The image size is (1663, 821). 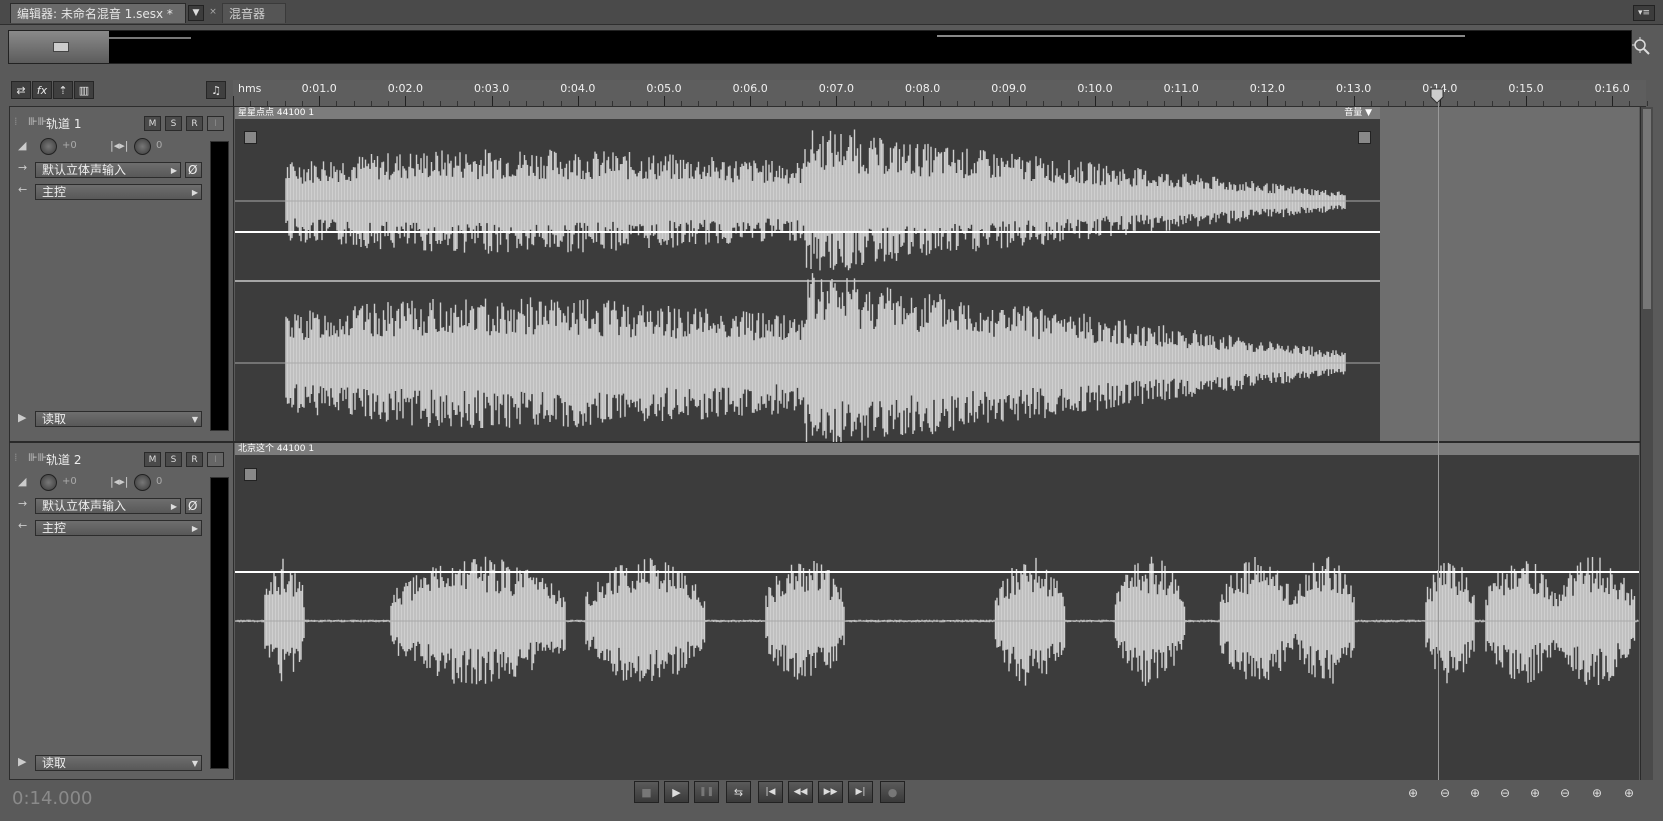 I want to click on zoom-in-time-icon: ⊕, so click(x=1475, y=793).